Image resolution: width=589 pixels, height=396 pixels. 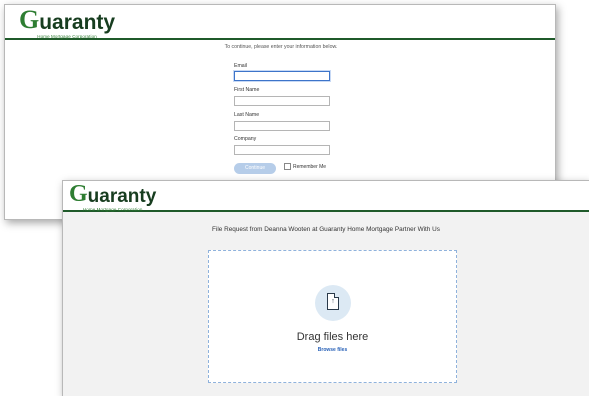 I want to click on drag-files-text: Drag files here, so click(x=332, y=337).